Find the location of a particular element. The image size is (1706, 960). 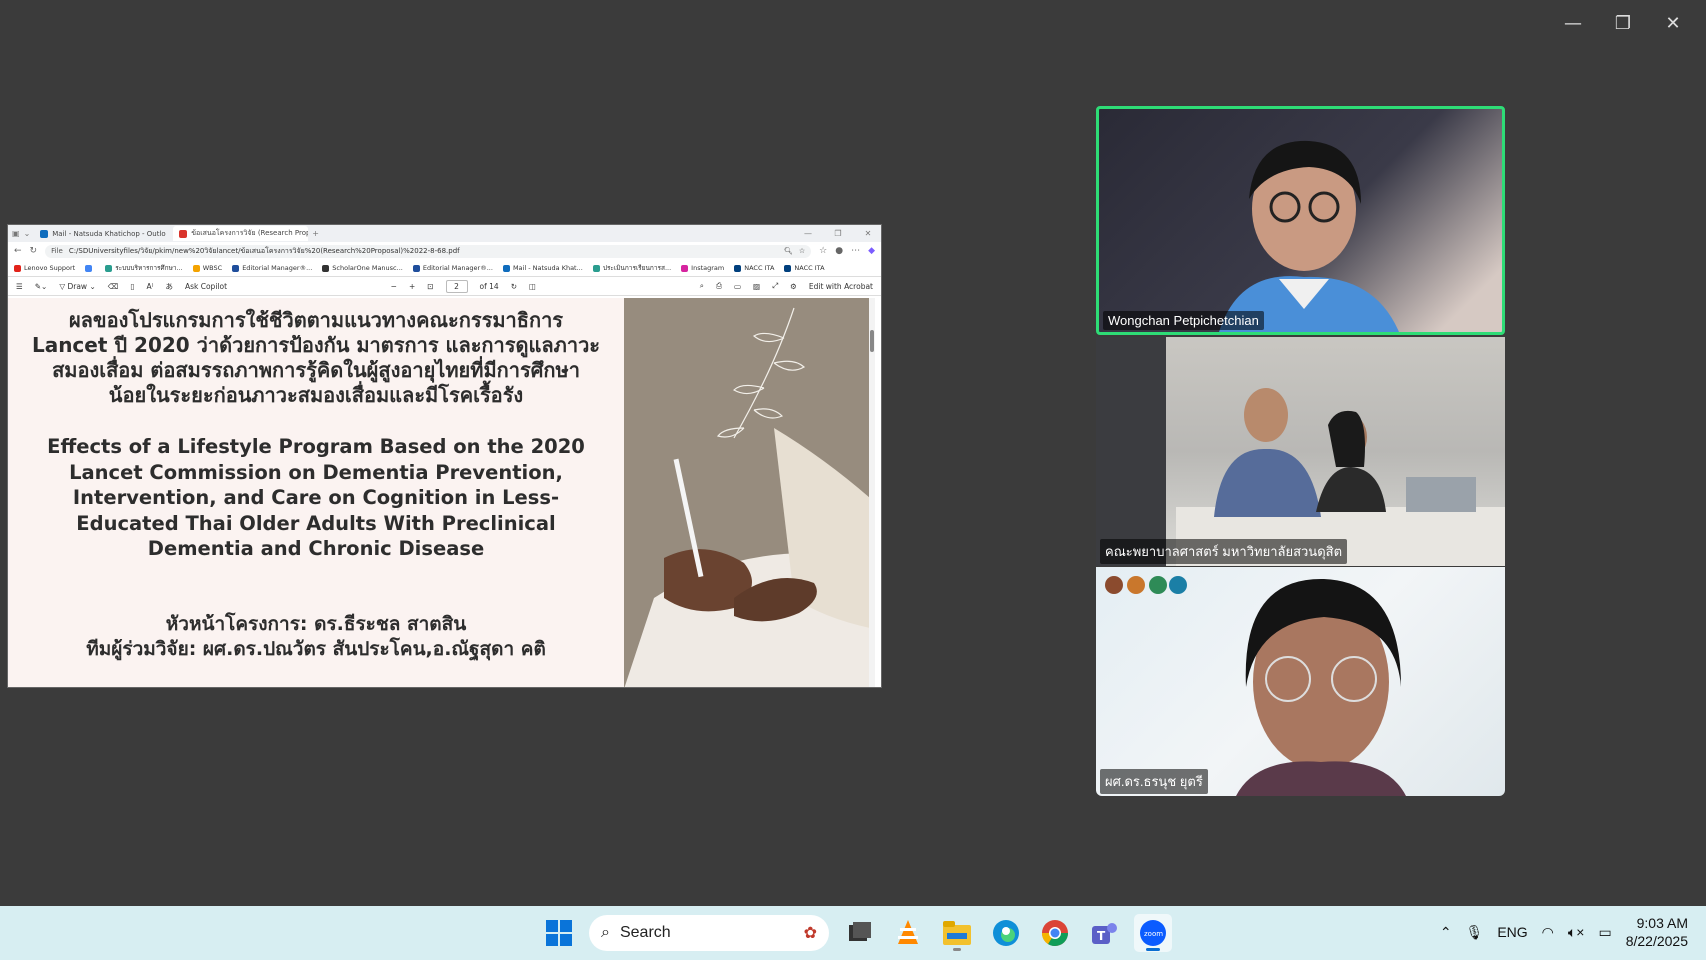

favorite-star-icon: ☆ is located at coordinates (802, 251).